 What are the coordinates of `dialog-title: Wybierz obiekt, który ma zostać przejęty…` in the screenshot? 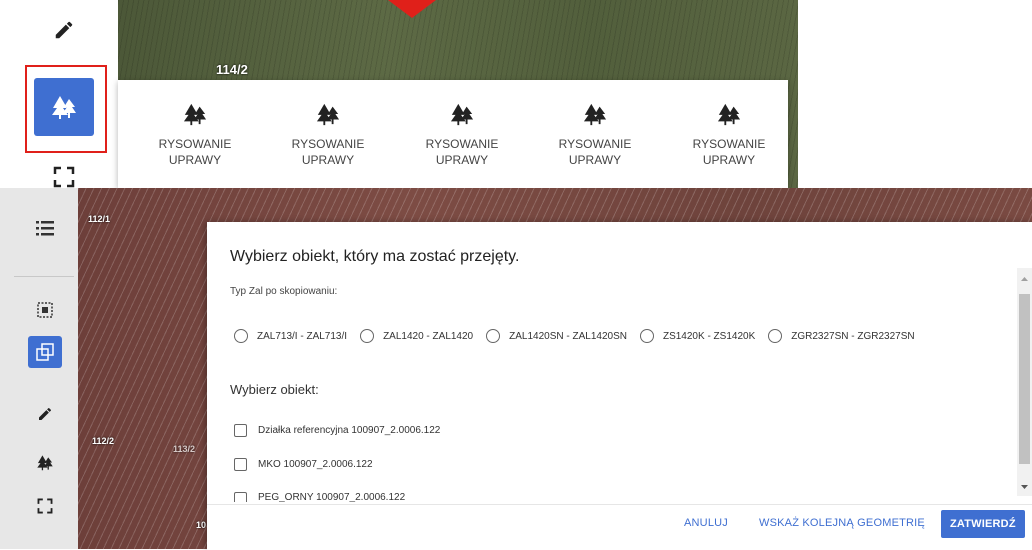 It's located at (375, 256).